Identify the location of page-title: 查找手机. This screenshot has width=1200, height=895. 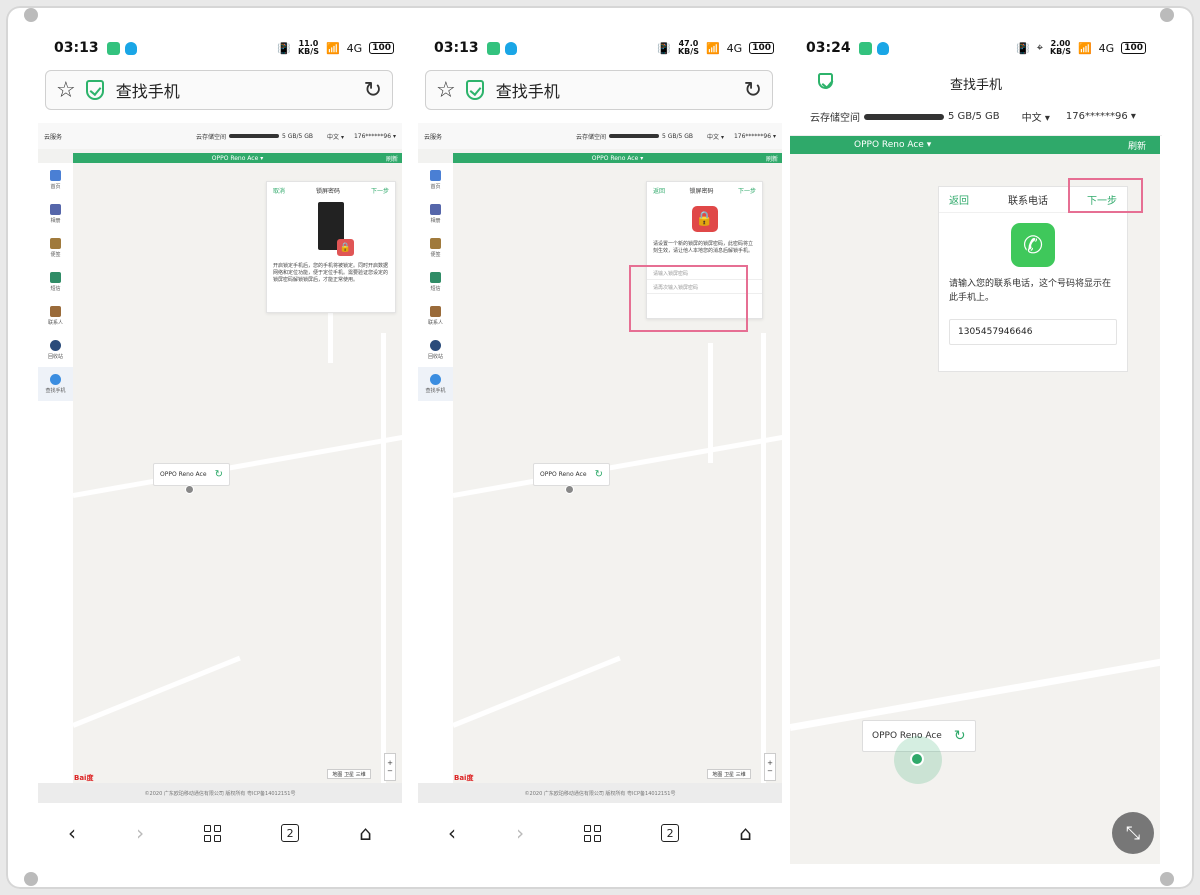
(527, 91).